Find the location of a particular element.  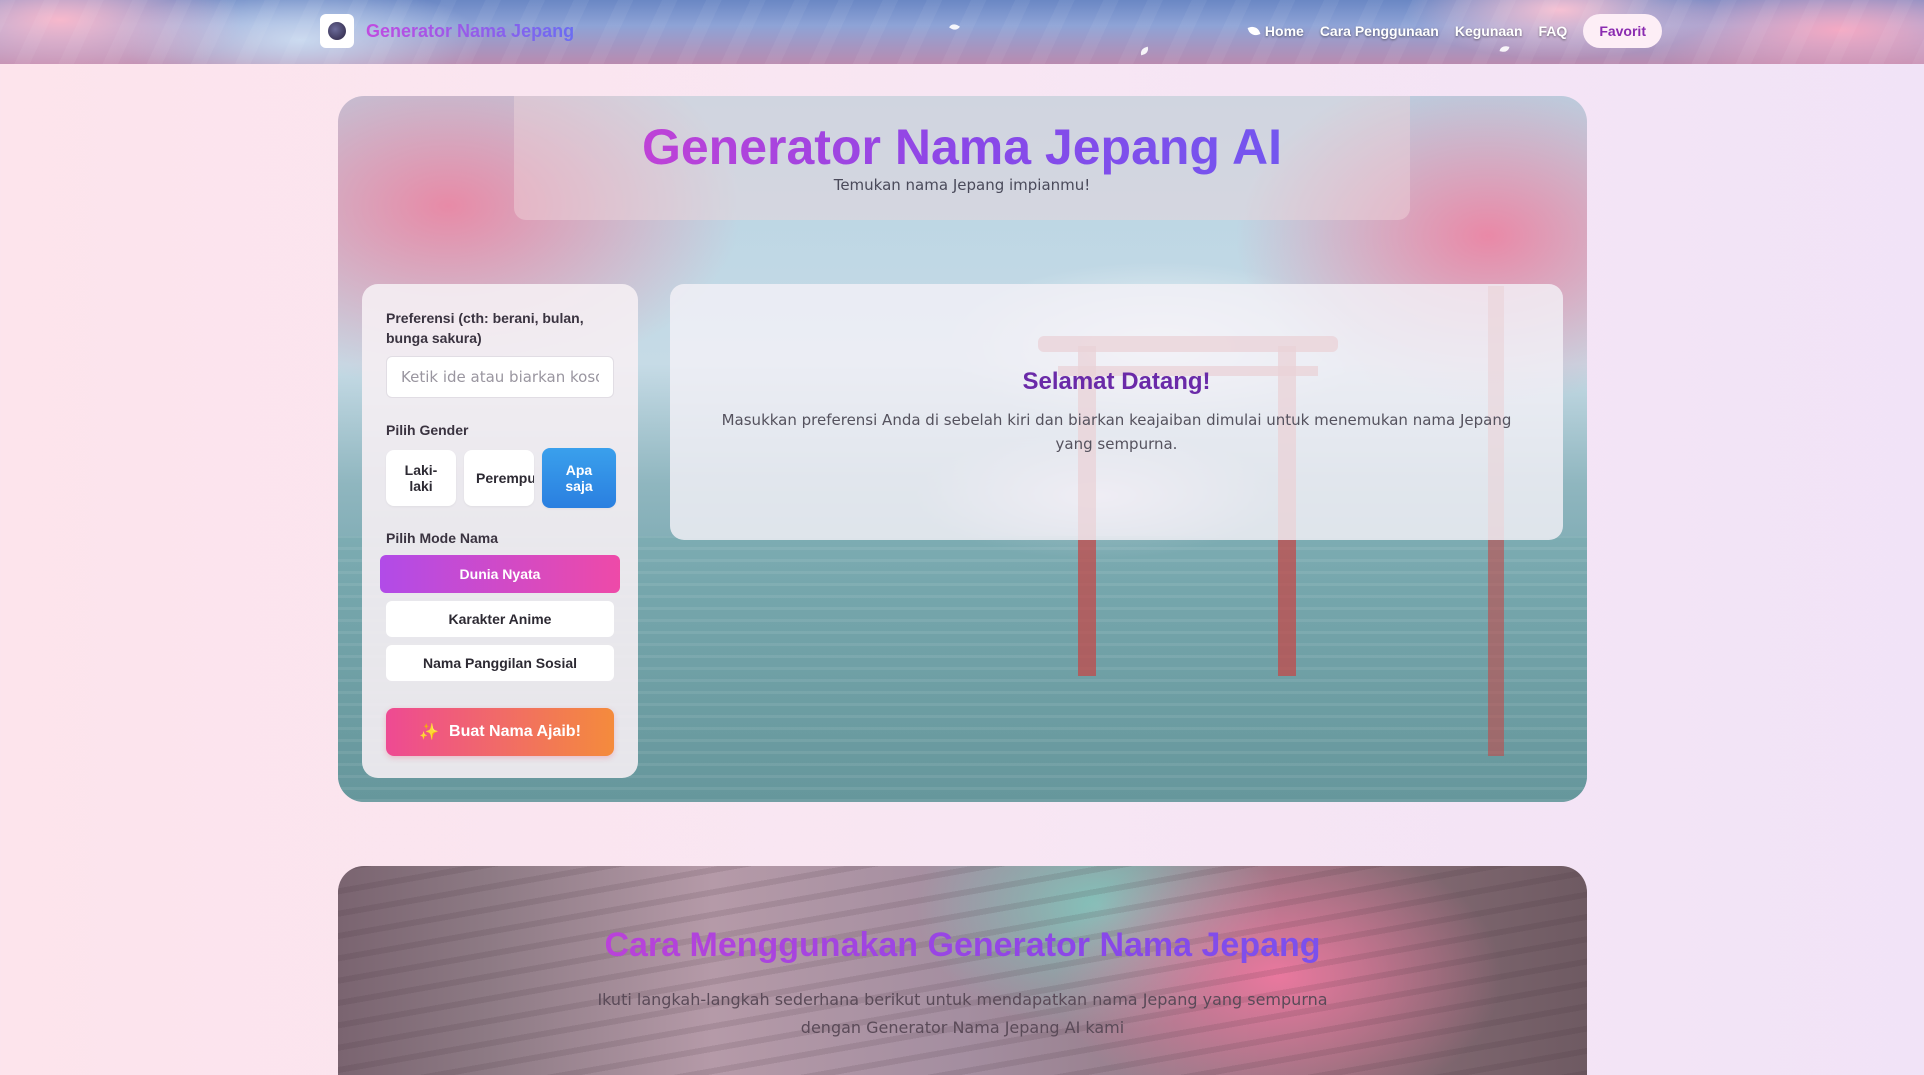

mode-real-world-button: Dunia Nyata is located at coordinates (500, 574).